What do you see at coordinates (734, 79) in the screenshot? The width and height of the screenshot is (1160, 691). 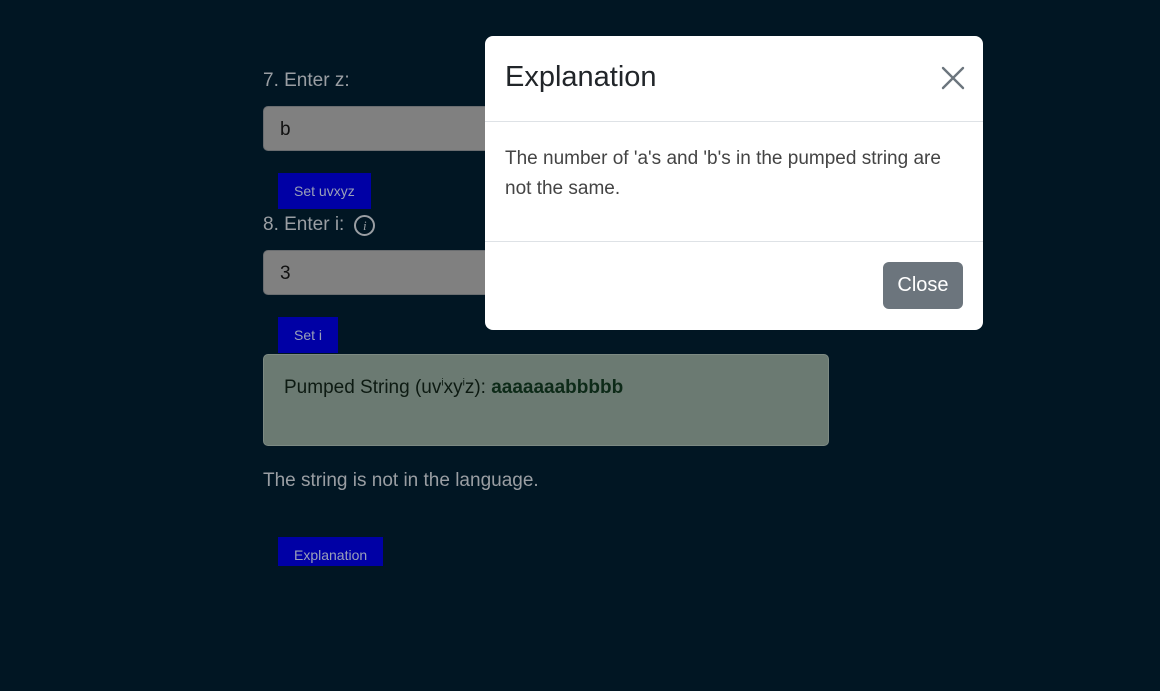 I see `modal-header: Explanation` at bounding box center [734, 79].